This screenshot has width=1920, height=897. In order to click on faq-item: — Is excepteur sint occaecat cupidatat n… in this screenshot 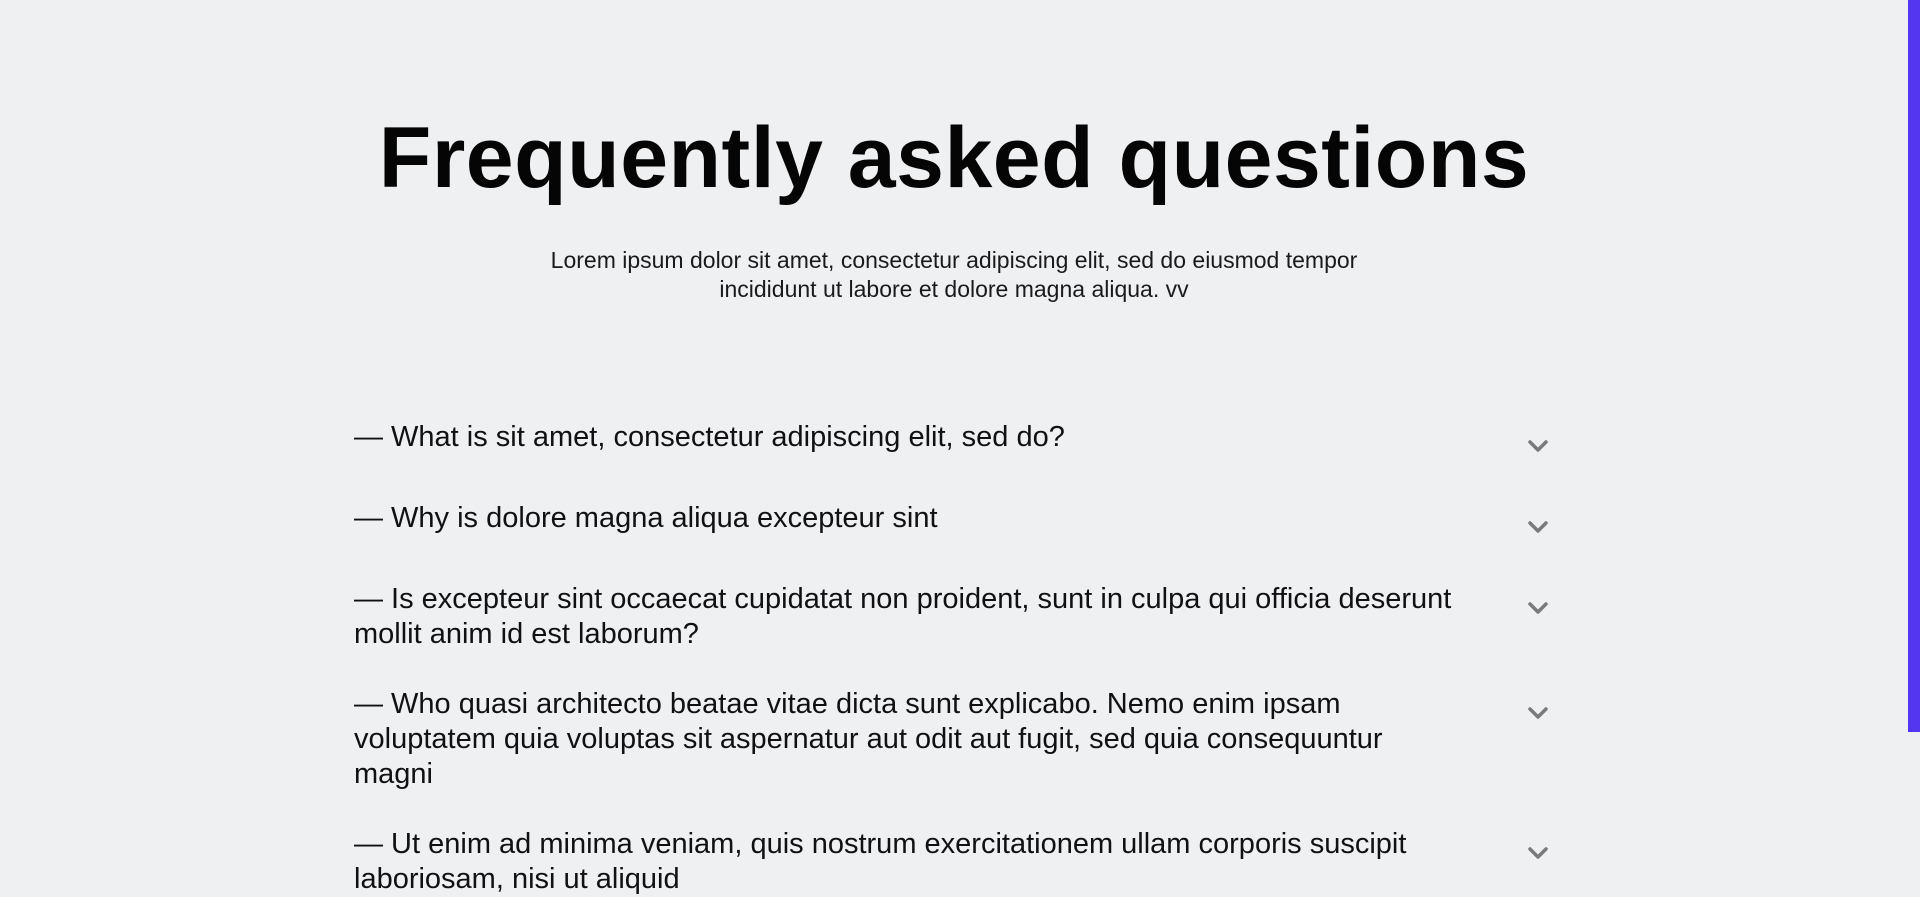, I will do `click(954, 634)`.